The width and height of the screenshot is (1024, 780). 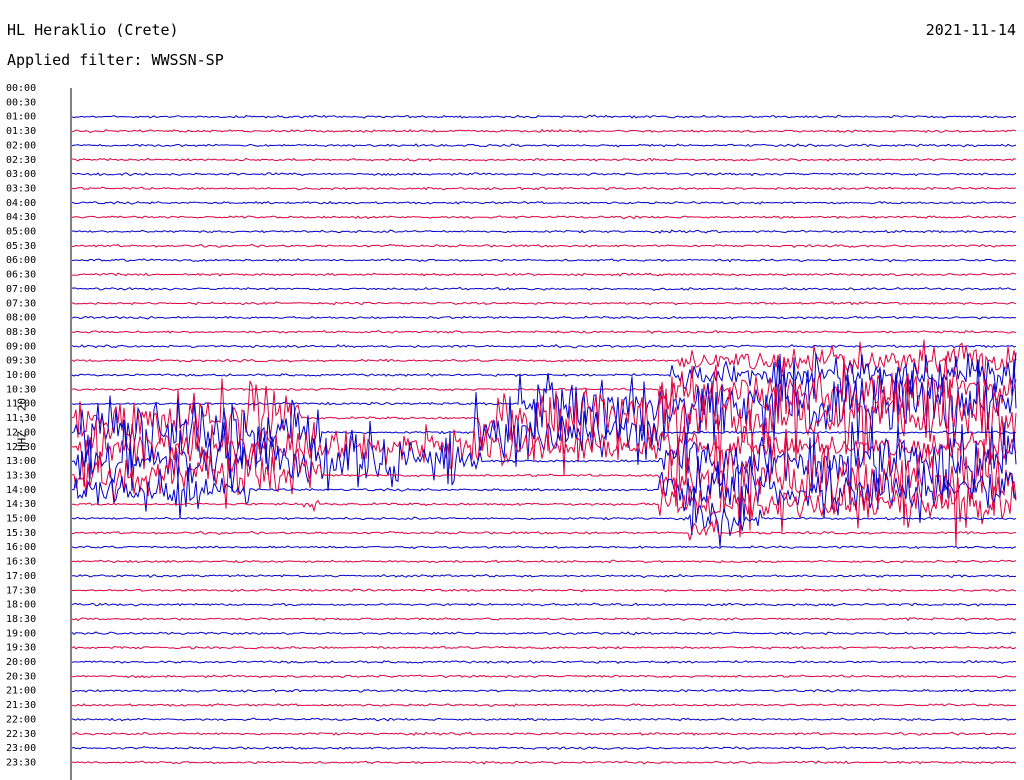 I want to click on time-tick-label: 03:30, so click(x=21, y=188).